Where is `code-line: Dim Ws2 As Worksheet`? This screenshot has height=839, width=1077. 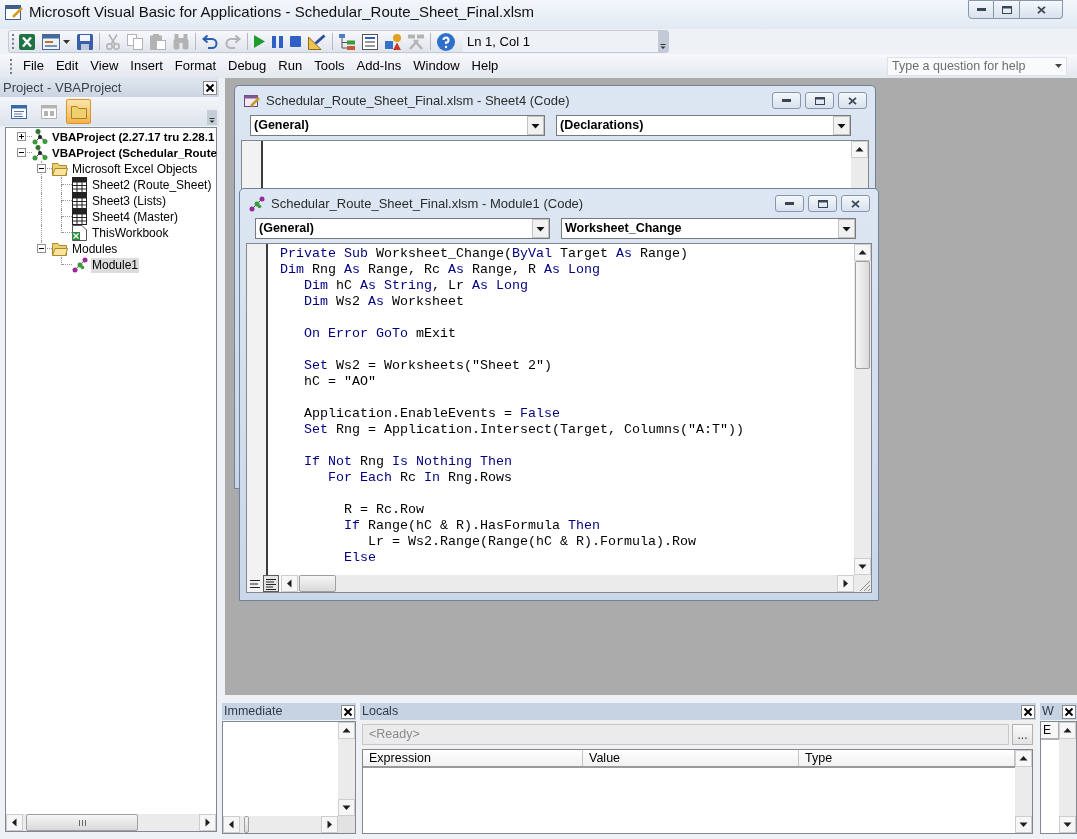
code-line: Dim Ws2 As Worksheet is located at coordinates (383, 302).